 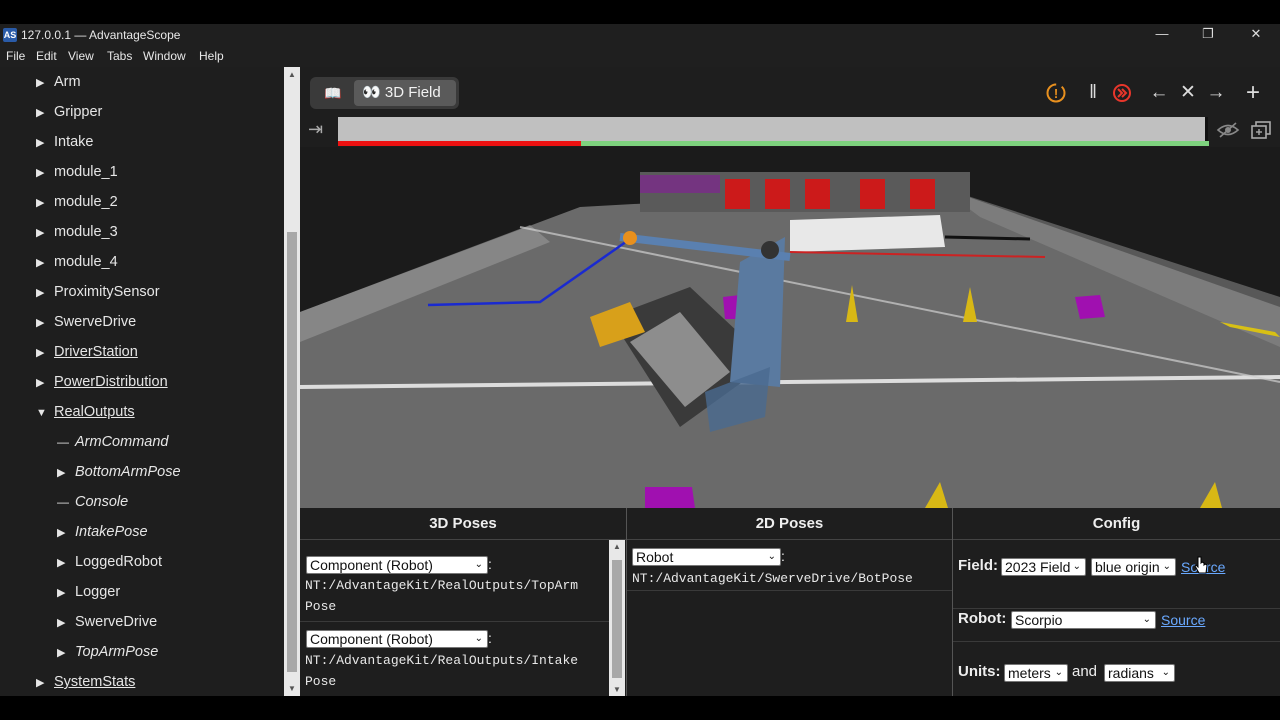 I want to click on tree-item-label: SwerveDrive, so click(x=116, y=622).